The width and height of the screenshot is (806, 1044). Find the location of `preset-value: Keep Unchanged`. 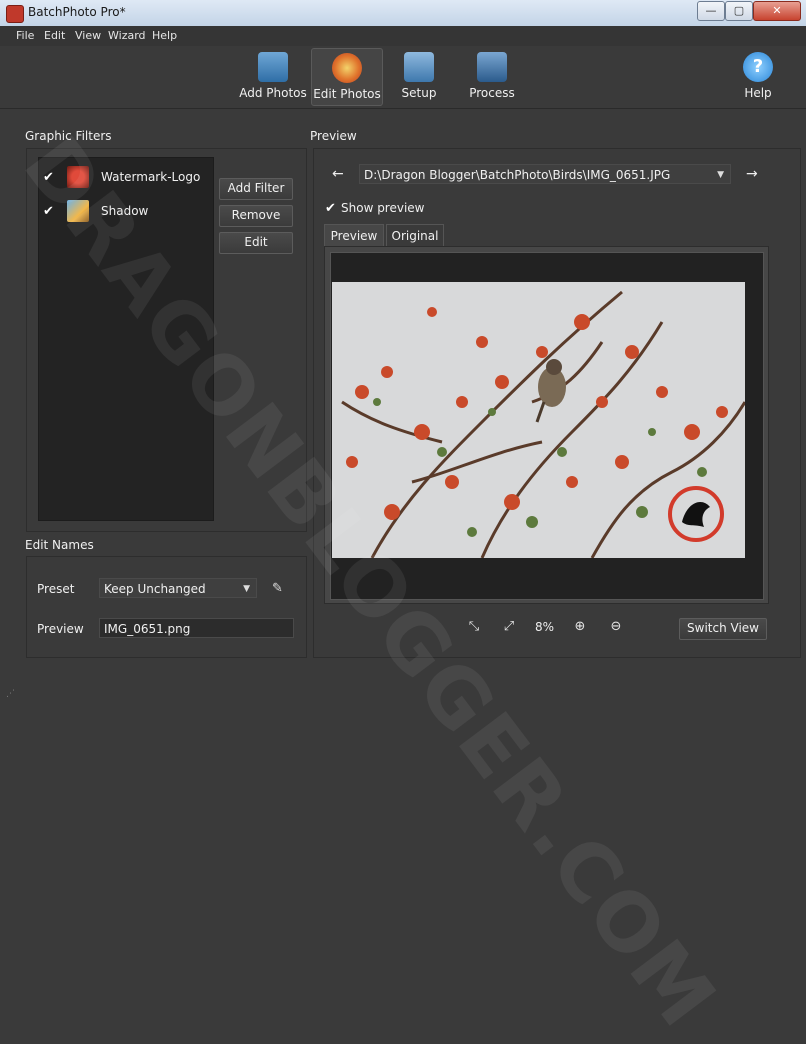

preset-value: Keep Unchanged is located at coordinates (155, 589).